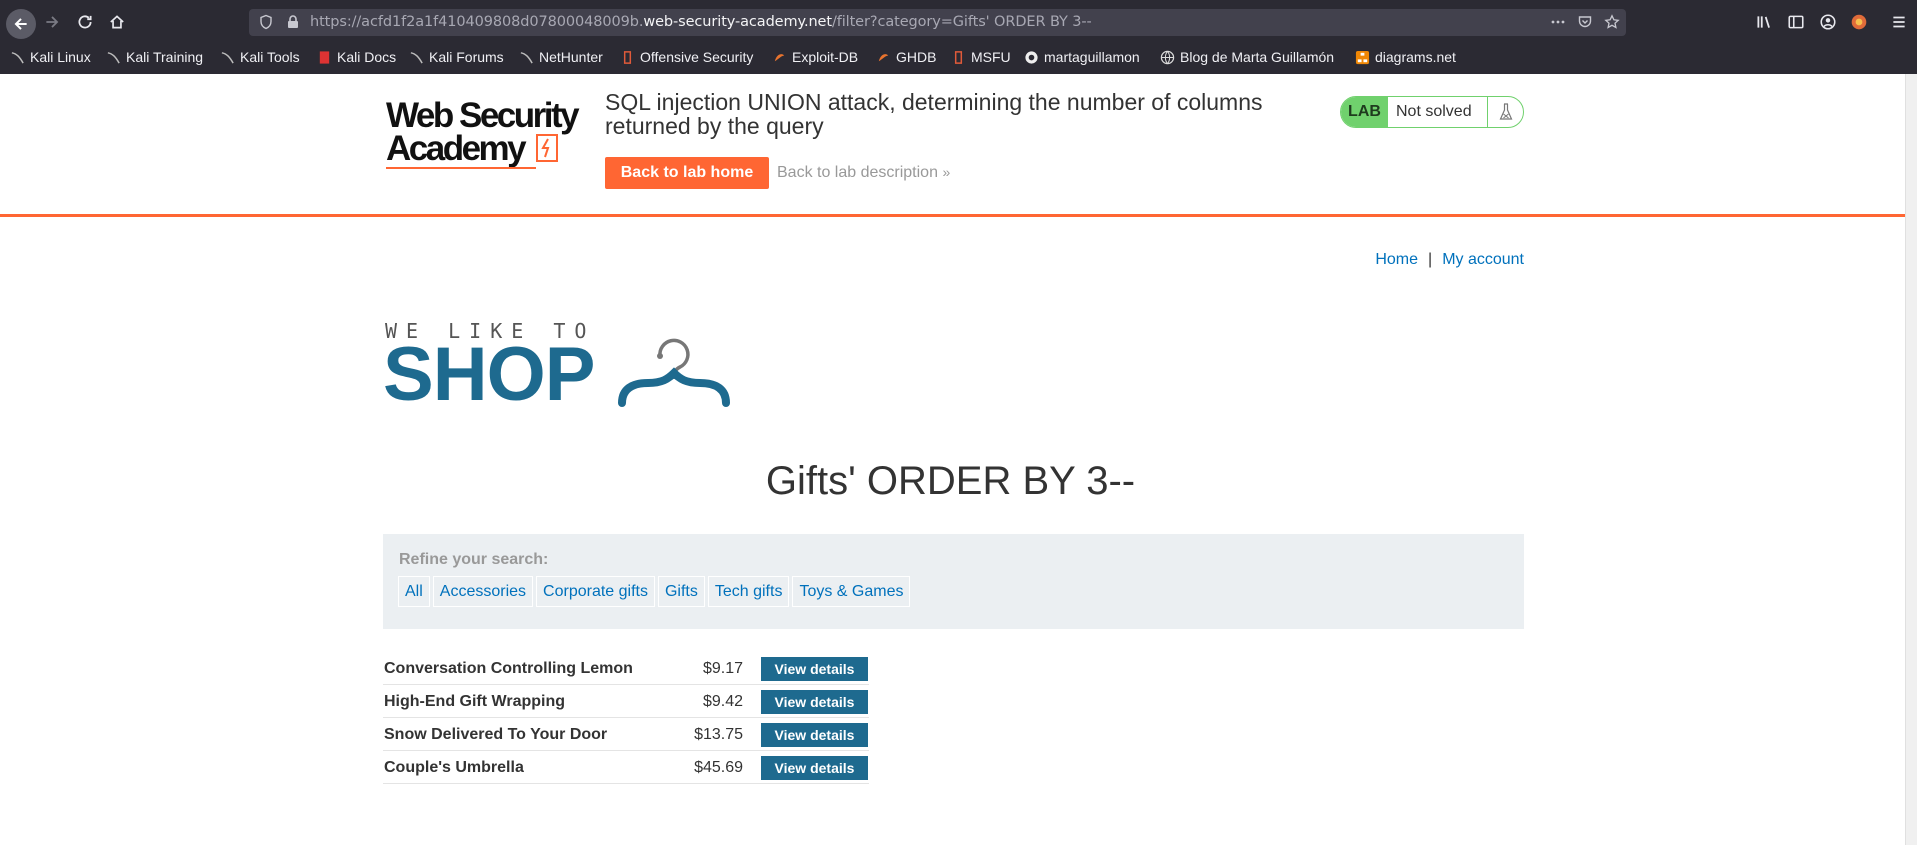 The width and height of the screenshot is (1917, 845). I want to click on menu-icon, so click(1899, 22).